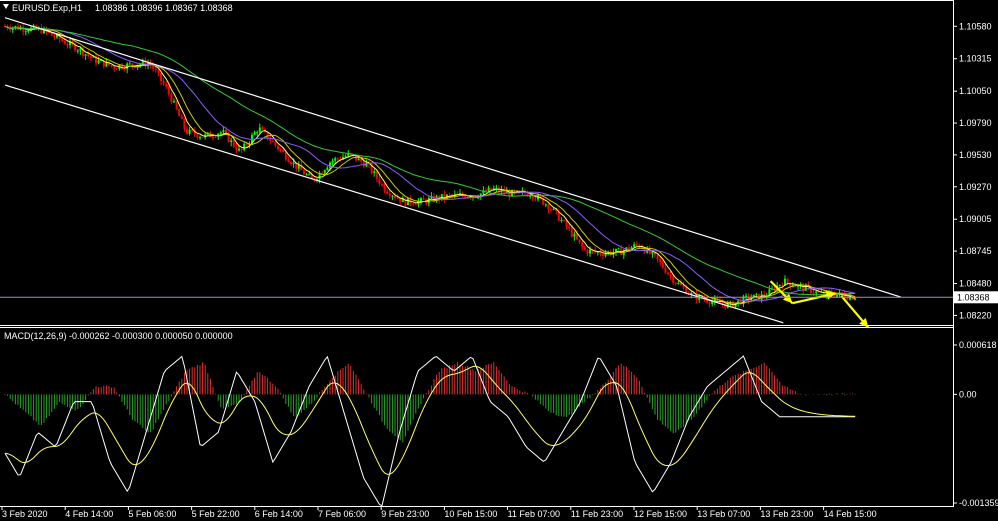 Image resolution: width=998 pixels, height=521 pixels. Describe the element at coordinates (723, 514) in the screenshot. I see `time-tick-label: 13 Feb 07:00` at that location.